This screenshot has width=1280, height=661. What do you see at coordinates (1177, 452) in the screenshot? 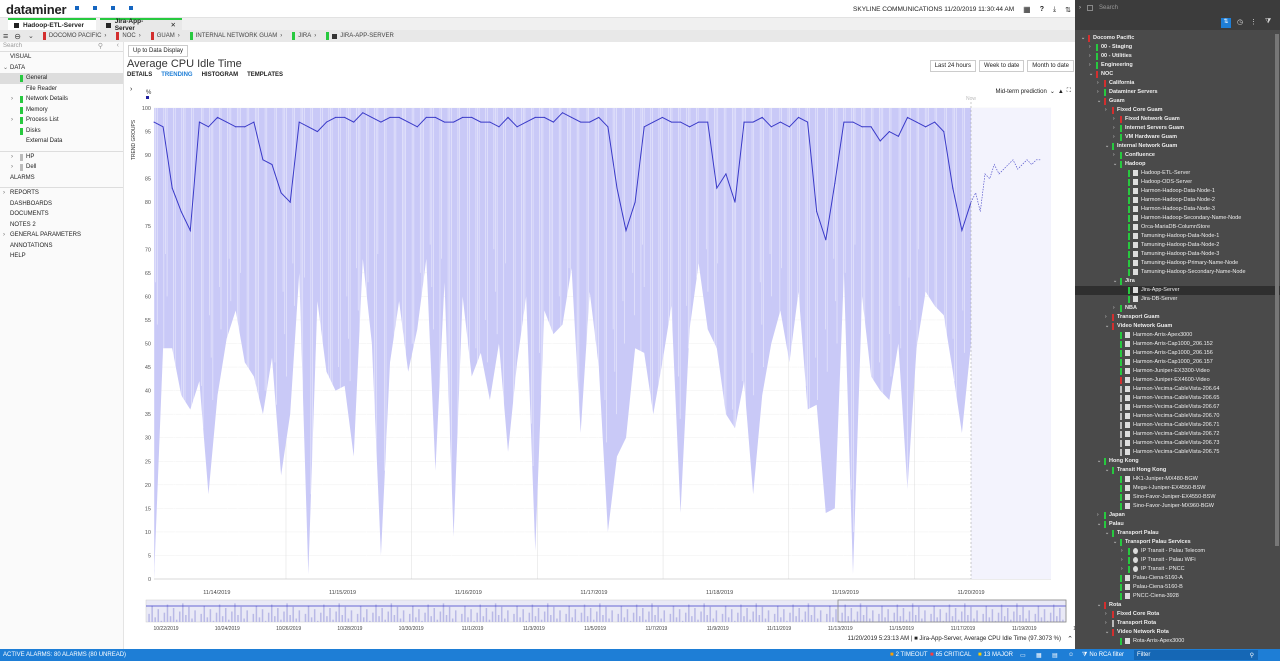
I see `tree-node: Harmon-Vecima-CableVista-206.75` at bounding box center [1177, 452].